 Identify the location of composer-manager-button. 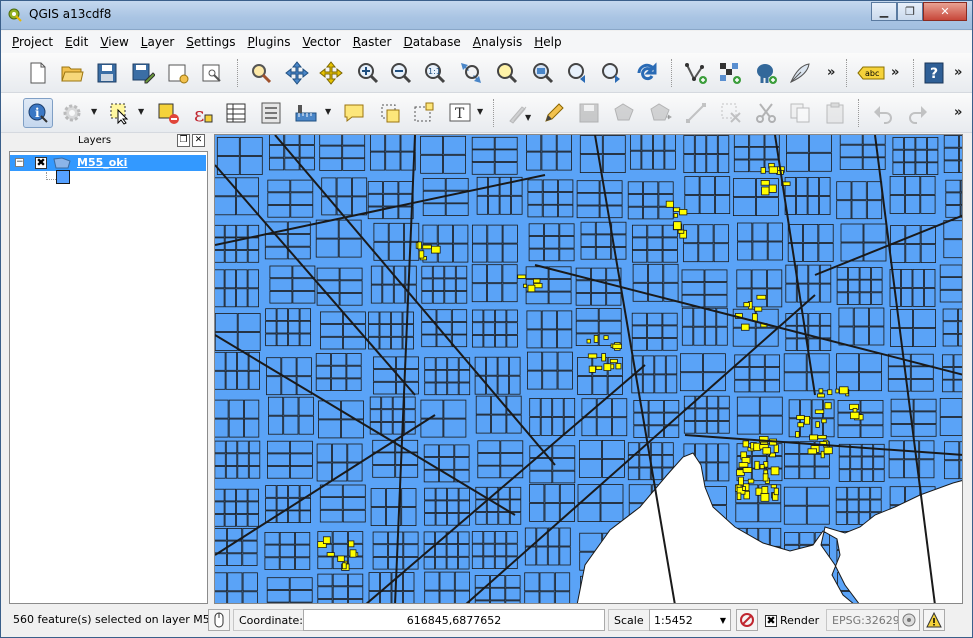
(212, 73).